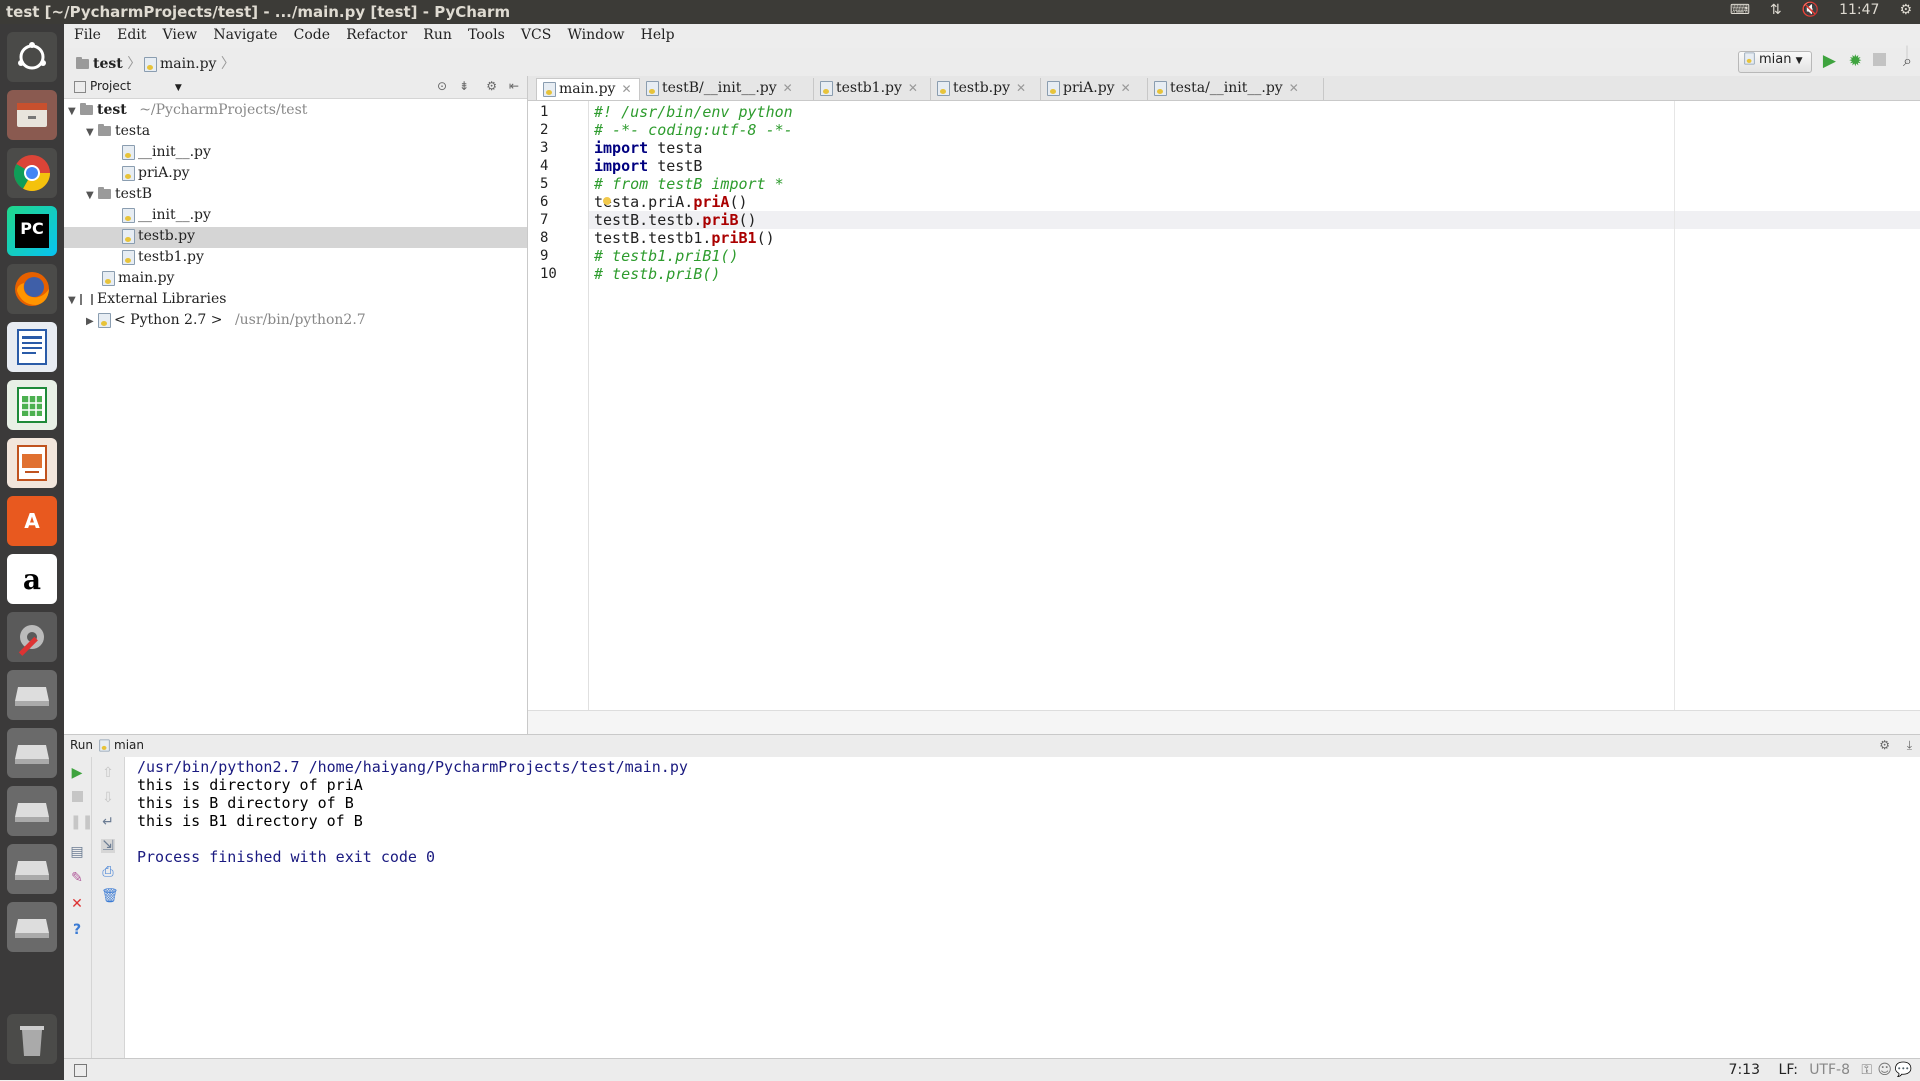  What do you see at coordinates (77, 878) in the screenshot?
I see `pin-tab-icon: ✎` at bounding box center [77, 878].